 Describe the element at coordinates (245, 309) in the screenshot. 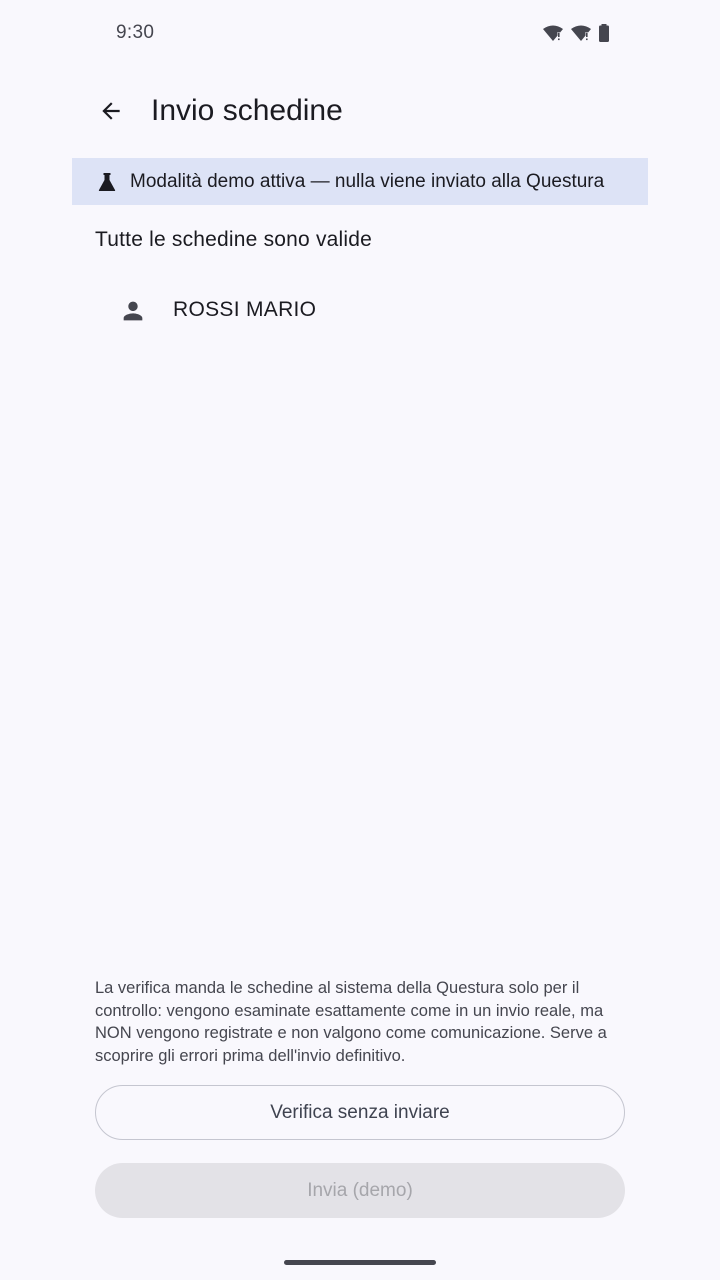

I see `guest-name: ROSSI MARIO` at that location.